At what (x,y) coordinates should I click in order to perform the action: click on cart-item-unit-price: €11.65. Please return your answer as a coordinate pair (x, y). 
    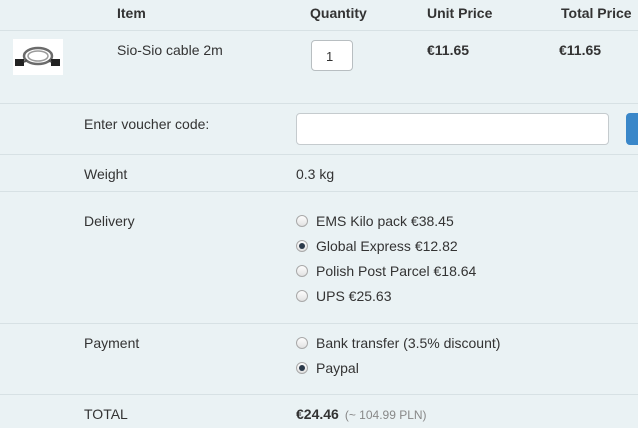
    Looking at the image, I should click on (448, 50).